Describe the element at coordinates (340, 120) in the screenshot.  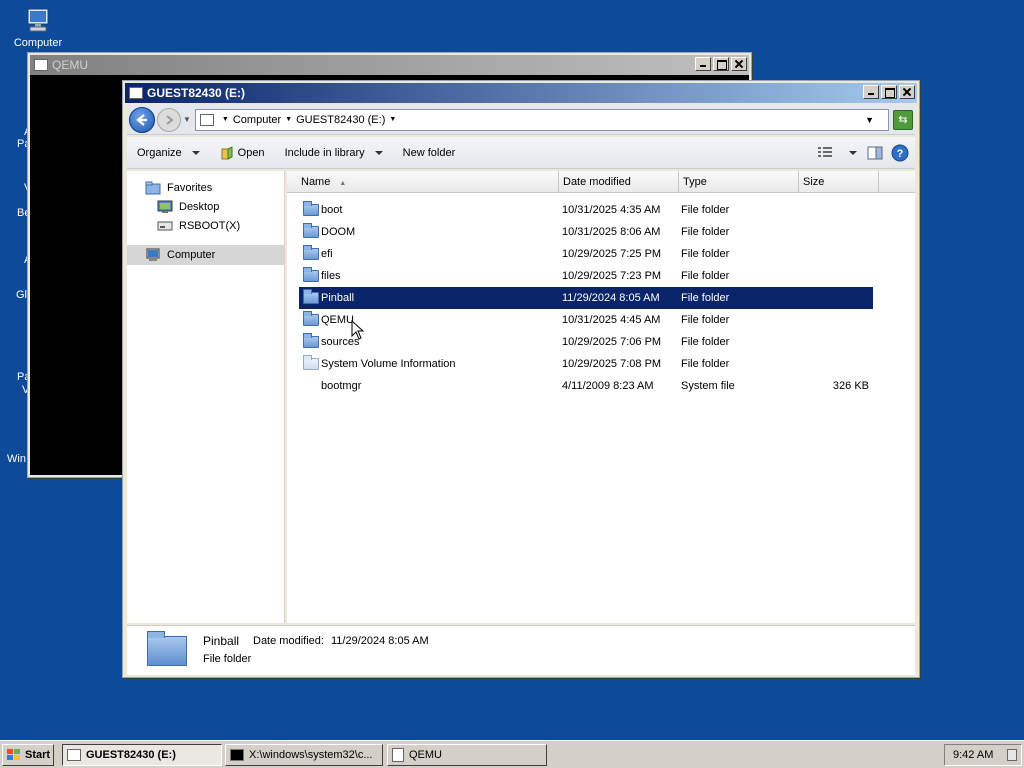
I see `breadcrumb-drive: GUEST82430 (E:)` at that location.